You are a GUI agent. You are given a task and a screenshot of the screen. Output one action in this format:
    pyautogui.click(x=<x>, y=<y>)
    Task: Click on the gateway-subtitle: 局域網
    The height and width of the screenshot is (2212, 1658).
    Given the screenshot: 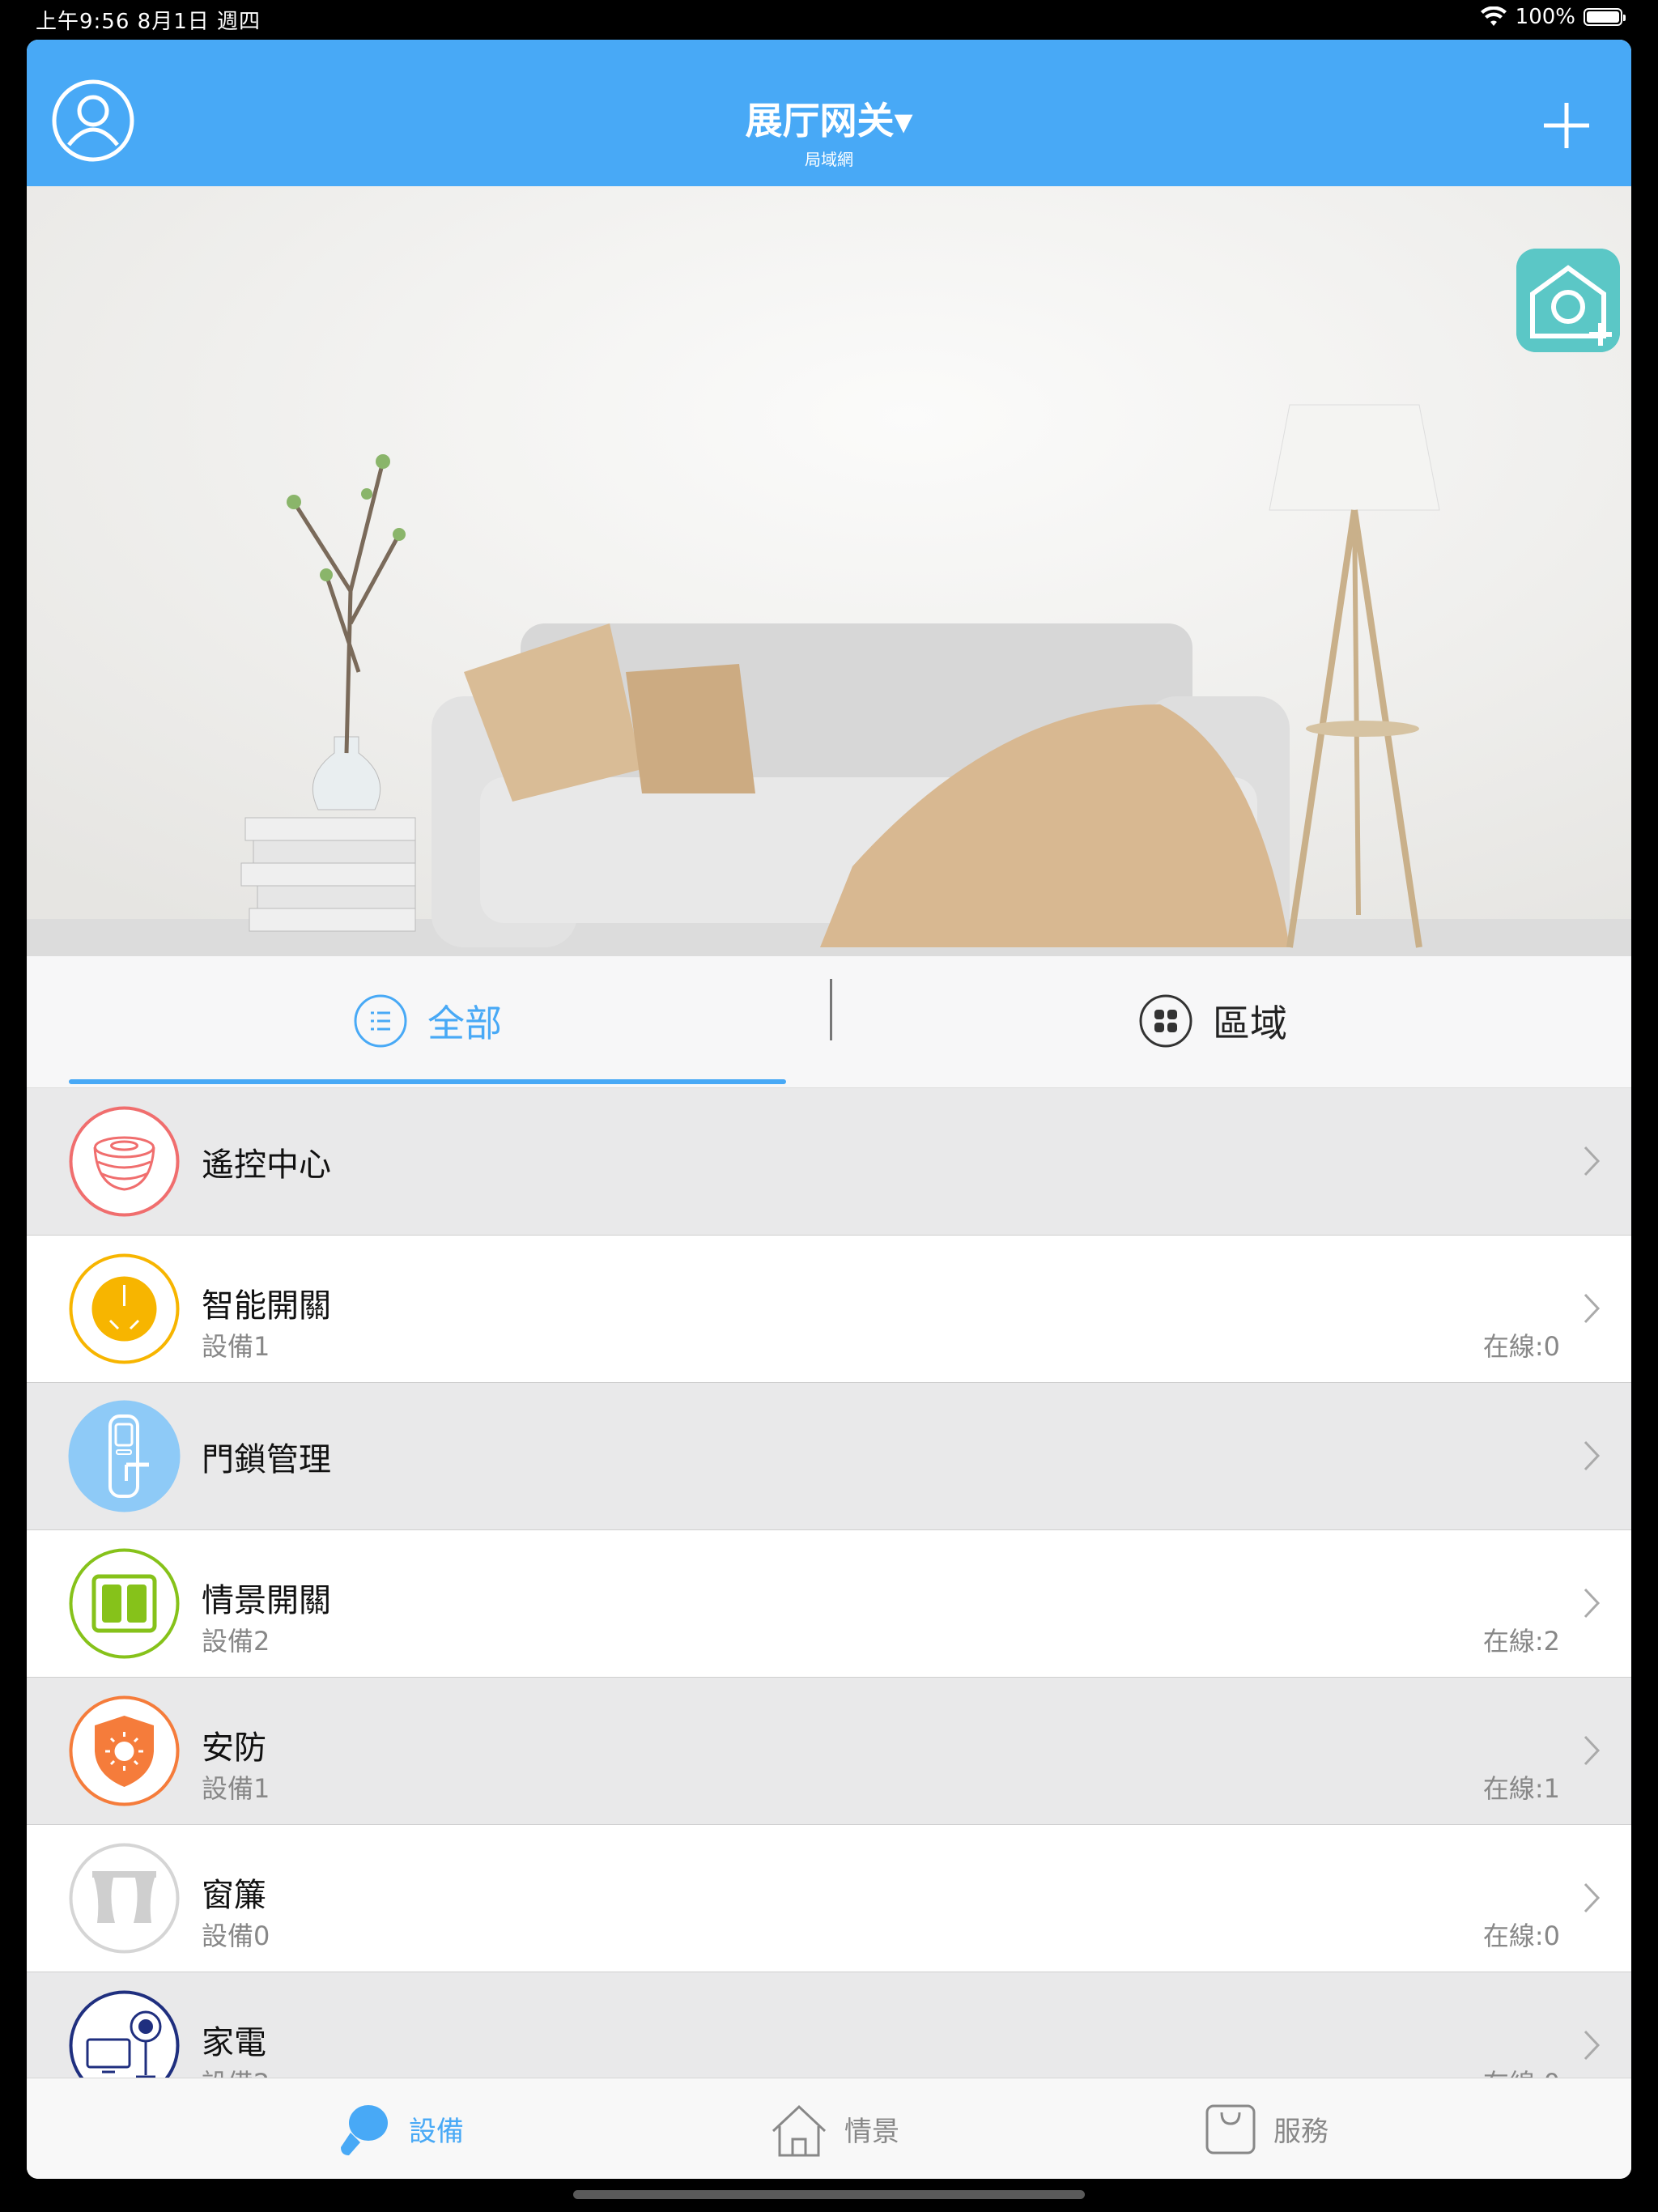 What is the action you would take?
    pyautogui.click(x=829, y=160)
    